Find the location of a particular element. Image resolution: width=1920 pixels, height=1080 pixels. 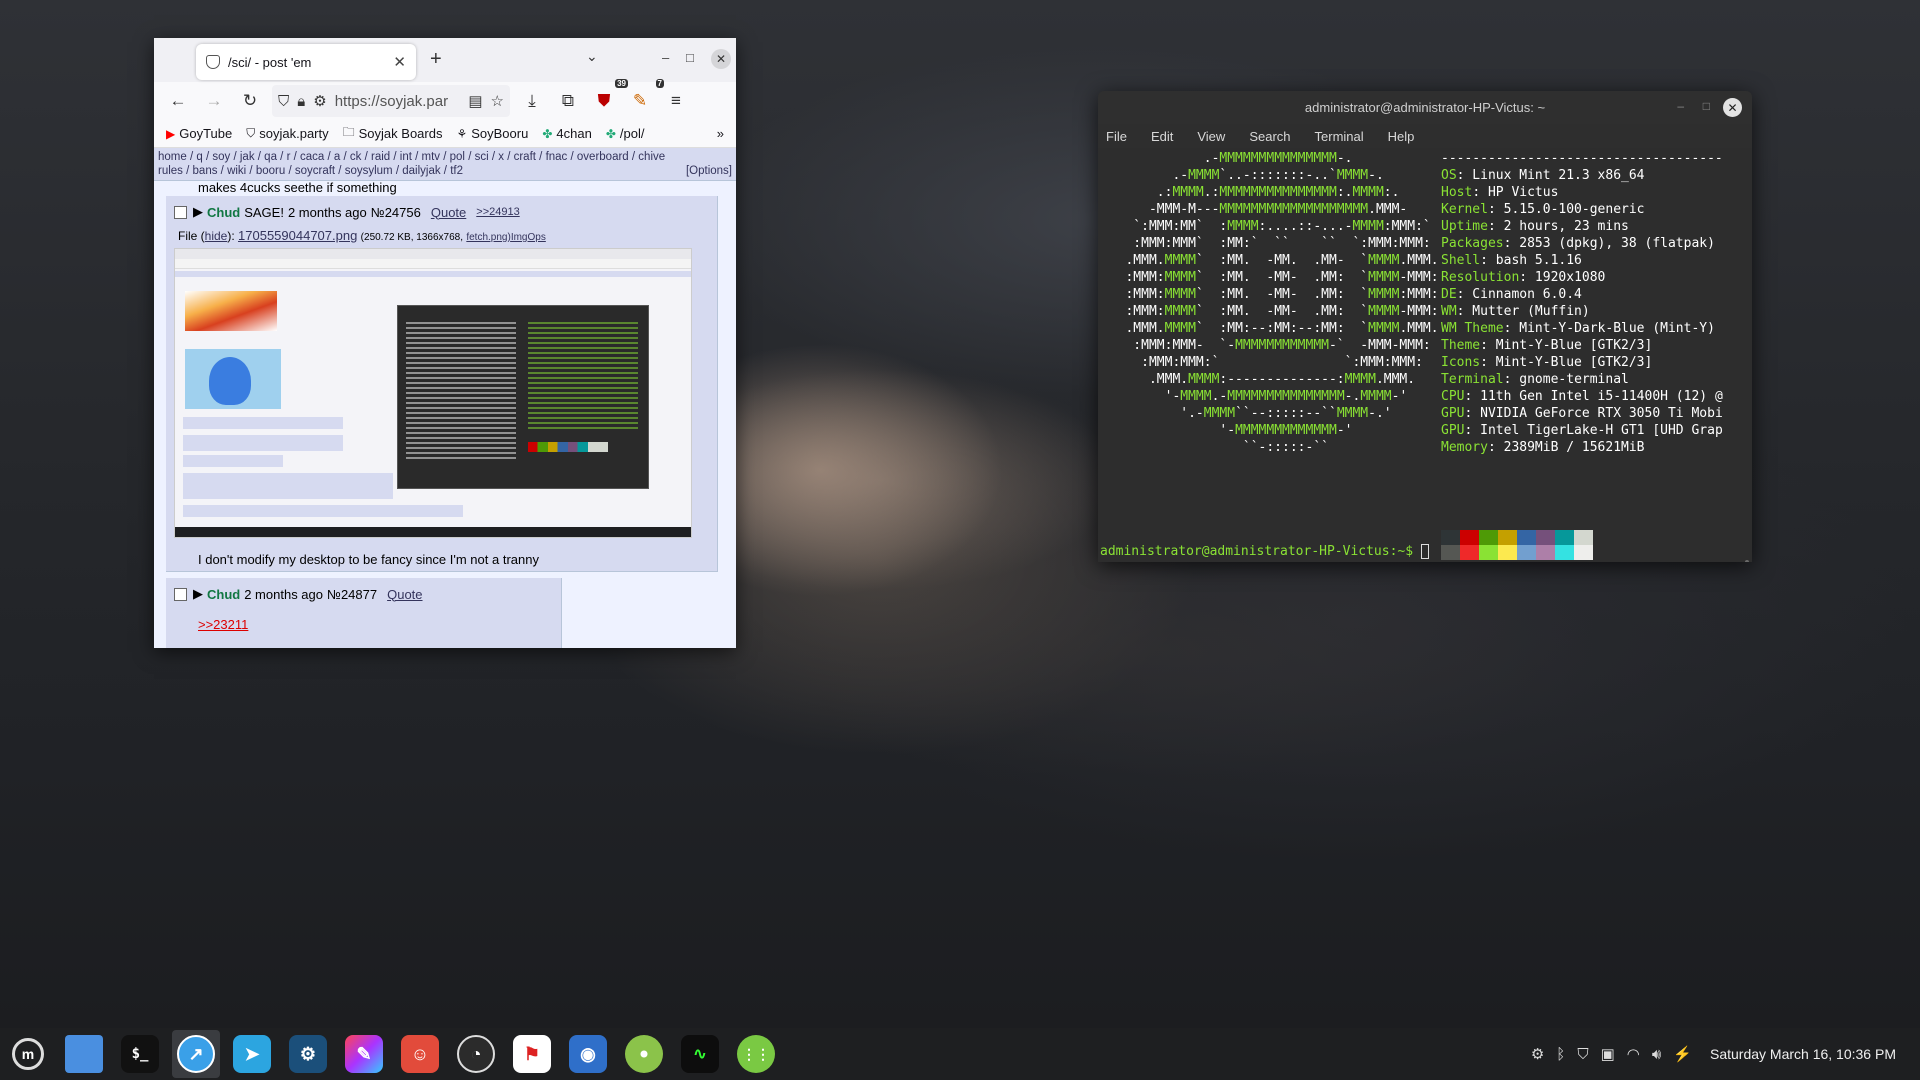

ublock-icon: ⛊ 39 is located at coordinates (607, 98).